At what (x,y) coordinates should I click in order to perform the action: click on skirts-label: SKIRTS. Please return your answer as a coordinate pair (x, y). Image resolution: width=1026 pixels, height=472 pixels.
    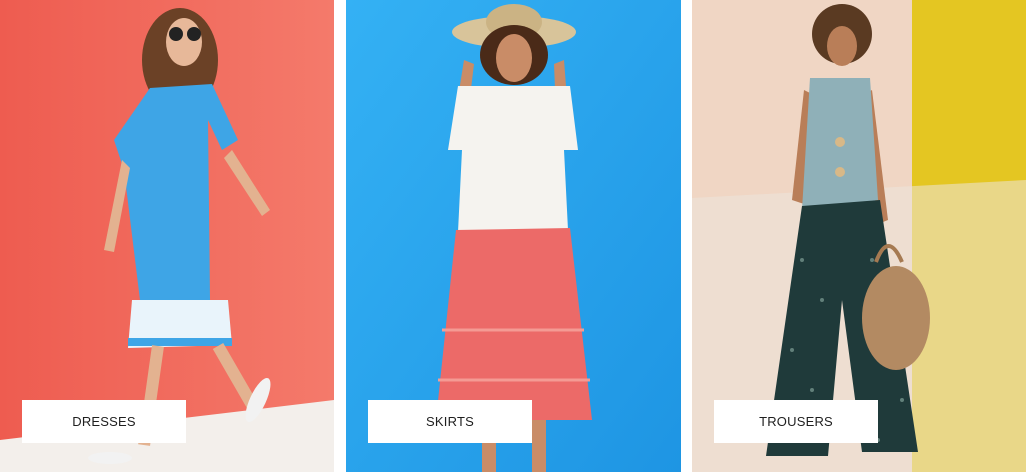
    Looking at the image, I should click on (450, 421).